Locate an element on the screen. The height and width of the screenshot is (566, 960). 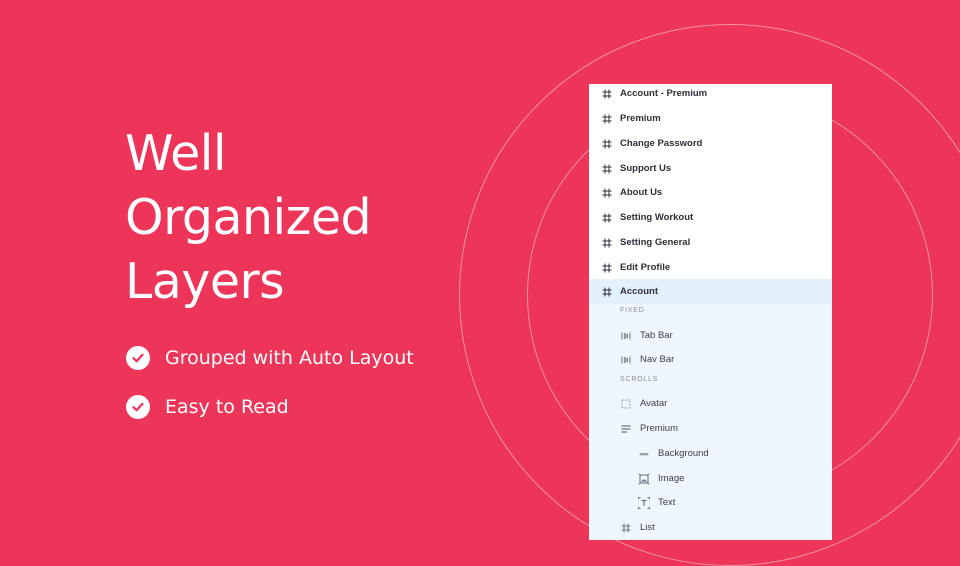
feature-item: Grouped with Auto Layout is located at coordinates (270, 358).